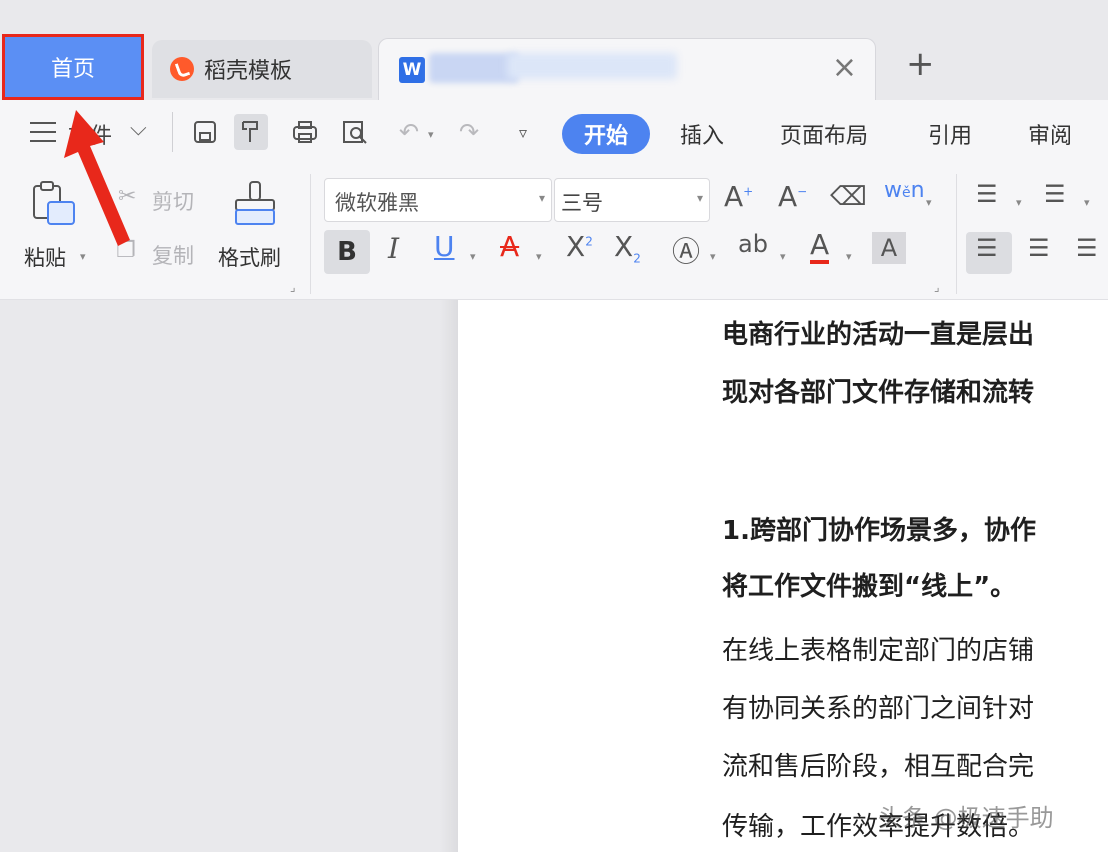  What do you see at coordinates (444, 246) in the screenshot?
I see `underline-icon: U` at bounding box center [444, 246].